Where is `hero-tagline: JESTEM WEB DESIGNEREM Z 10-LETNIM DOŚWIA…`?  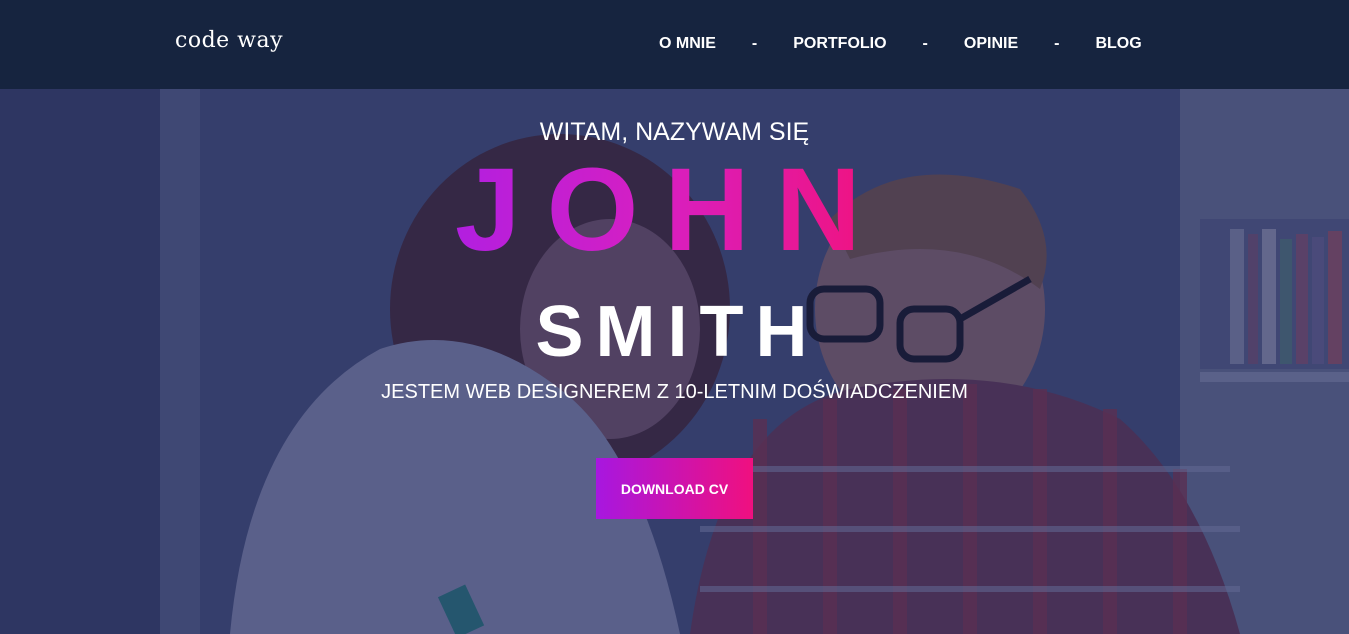
hero-tagline: JESTEM WEB DESIGNEREM Z 10-LETNIM DOŚWIA… is located at coordinates (674, 392).